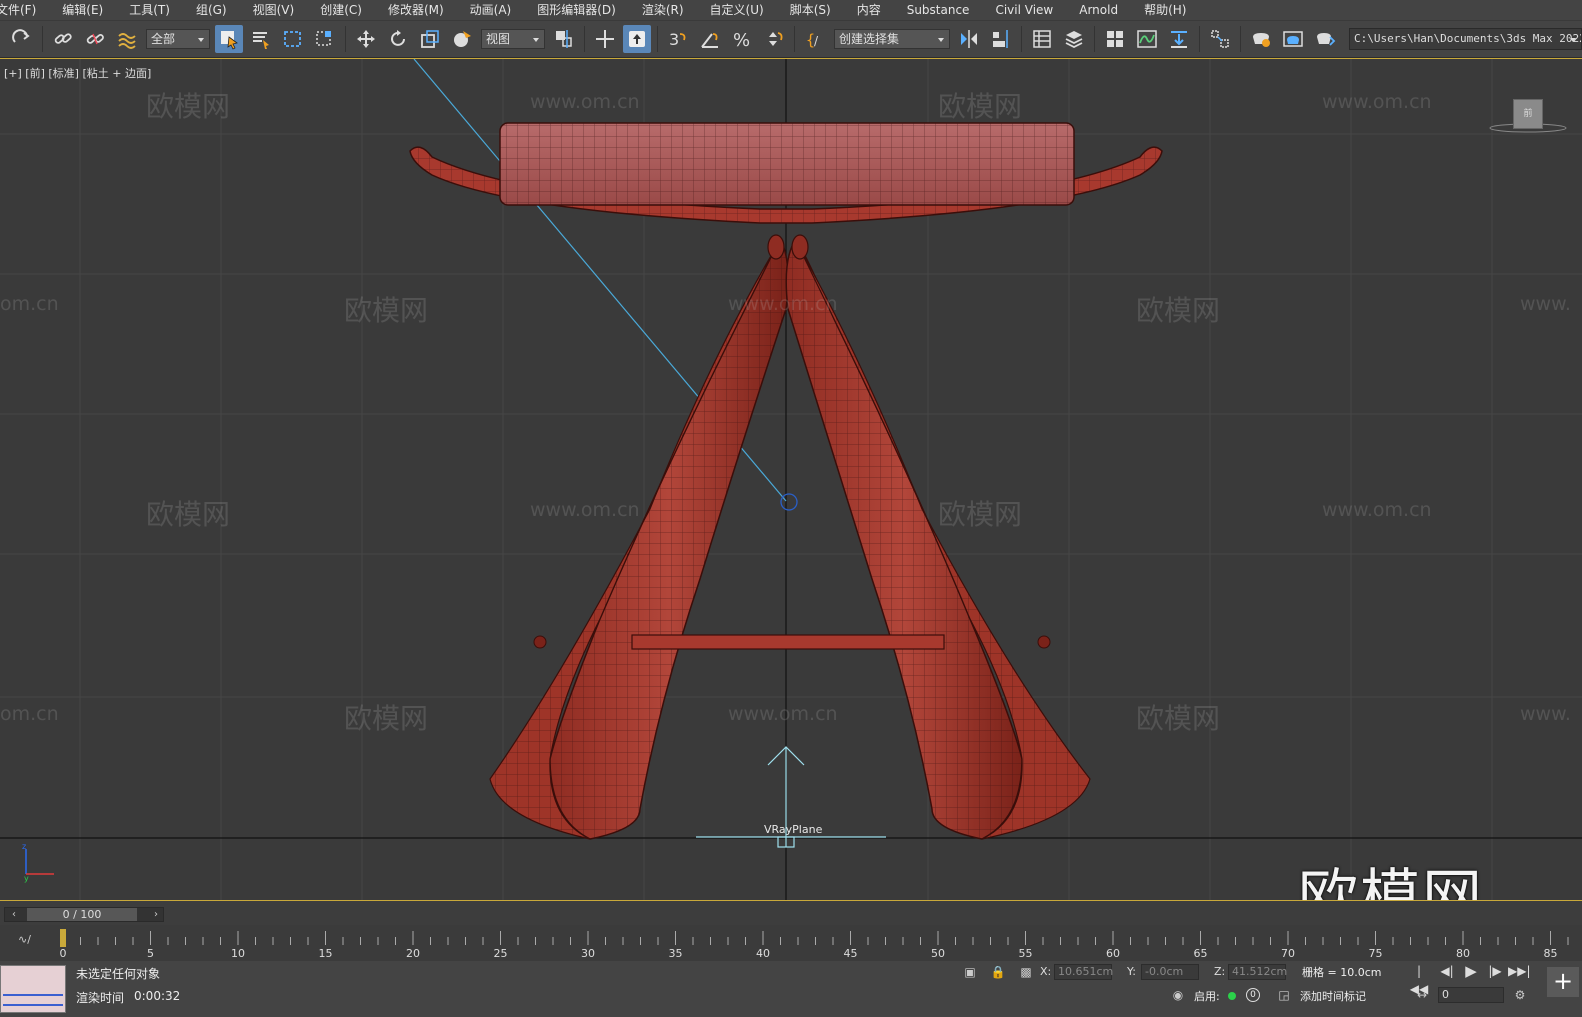 The image size is (1582, 1017). I want to click on watermark-url: om.cn, so click(29, 304).